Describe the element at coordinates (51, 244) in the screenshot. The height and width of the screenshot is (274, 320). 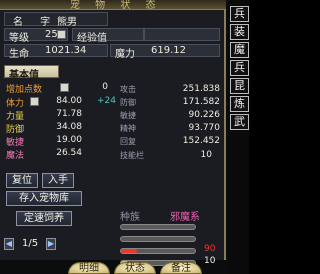
I see `next-arrow-icon: ▶` at that location.